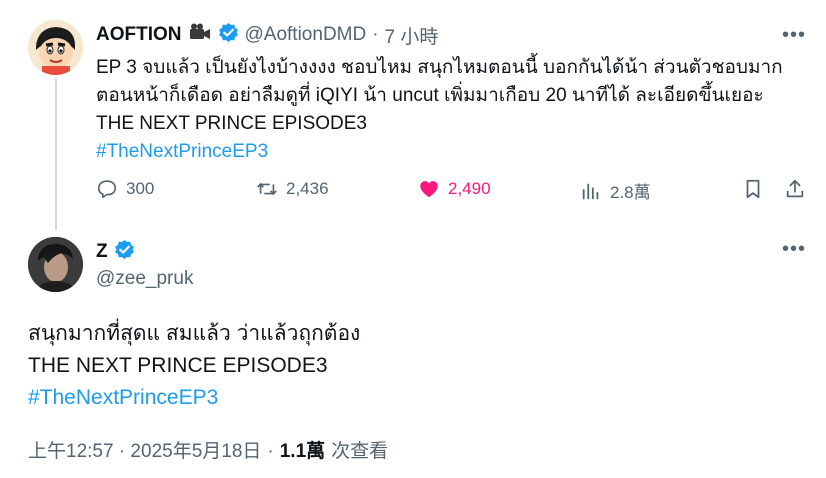 The width and height of the screenshot is (826, 478). I want to click on avatar-z, so click(55, 264).